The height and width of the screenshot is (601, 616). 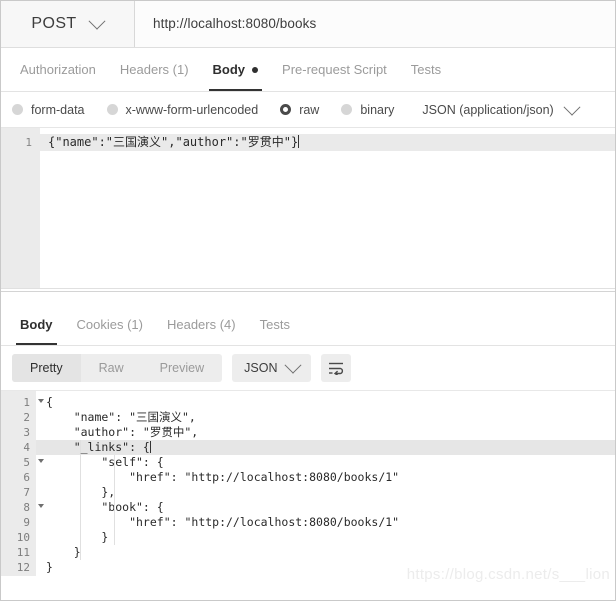 I want to click on response-tab-headers-label: Headers (4), so click(x=201, y=324).